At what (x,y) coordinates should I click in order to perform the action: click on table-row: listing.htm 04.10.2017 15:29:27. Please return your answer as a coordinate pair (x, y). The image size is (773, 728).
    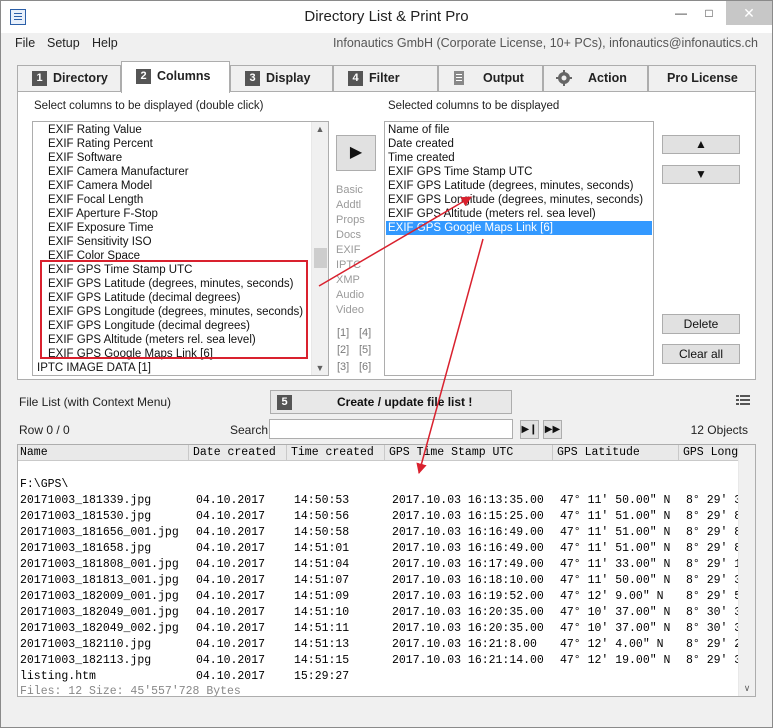
    Looking at the image, I should click on (379, 677).